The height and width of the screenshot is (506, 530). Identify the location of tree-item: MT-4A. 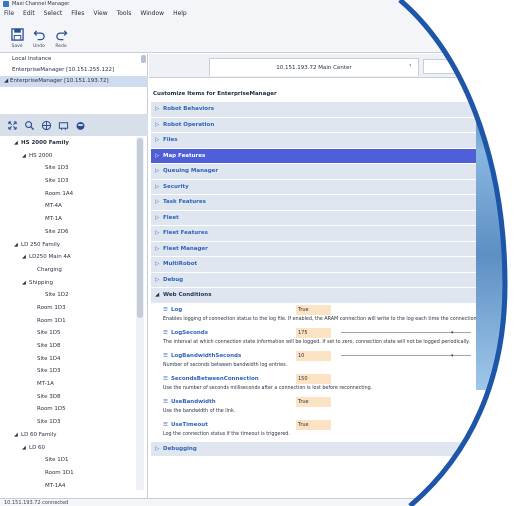
(69, 206).